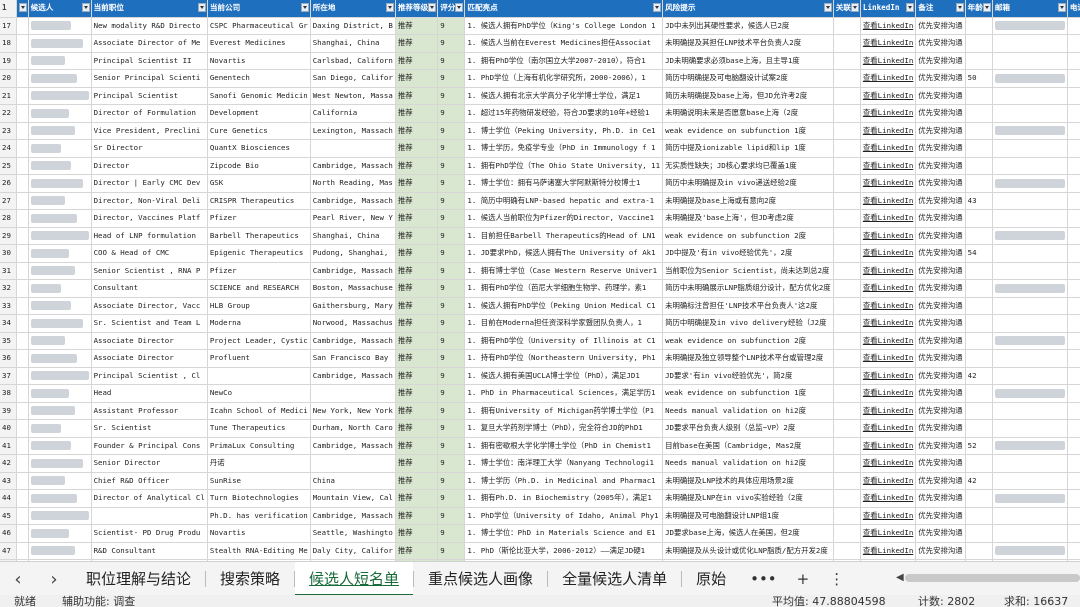 The width and height of the screenshot is (1080, 607). Describe the element at coordinates (748, 218) in the screenshot. I see `risk-cell: 未明确提及'base上海'，但JD考虑2度` at that location.